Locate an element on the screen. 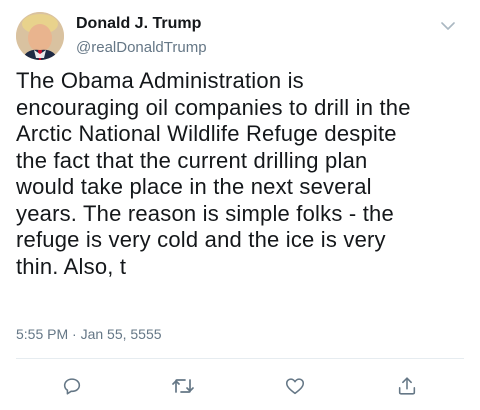  action-bar is located at coordinates (240, 386).